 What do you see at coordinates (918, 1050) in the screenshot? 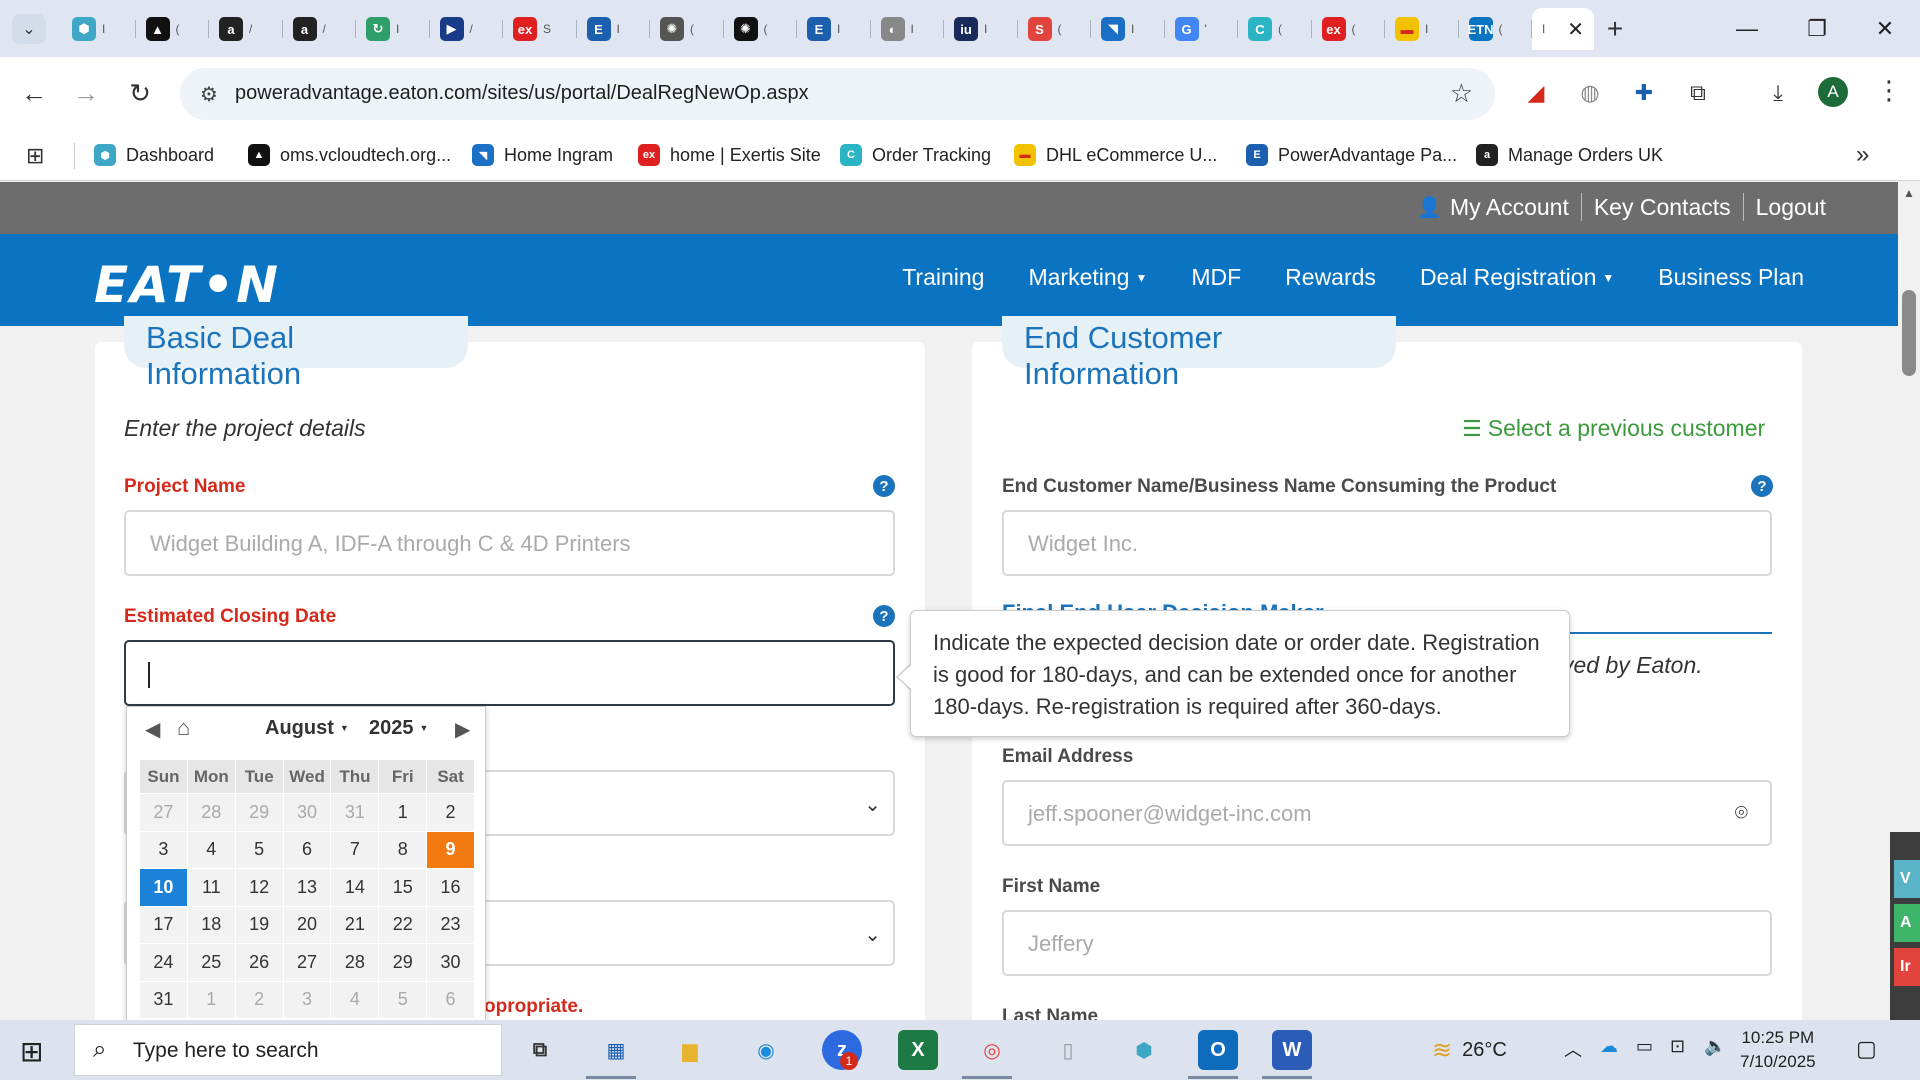
I see `excel-icon: X` at bounding box center [918, 1050].